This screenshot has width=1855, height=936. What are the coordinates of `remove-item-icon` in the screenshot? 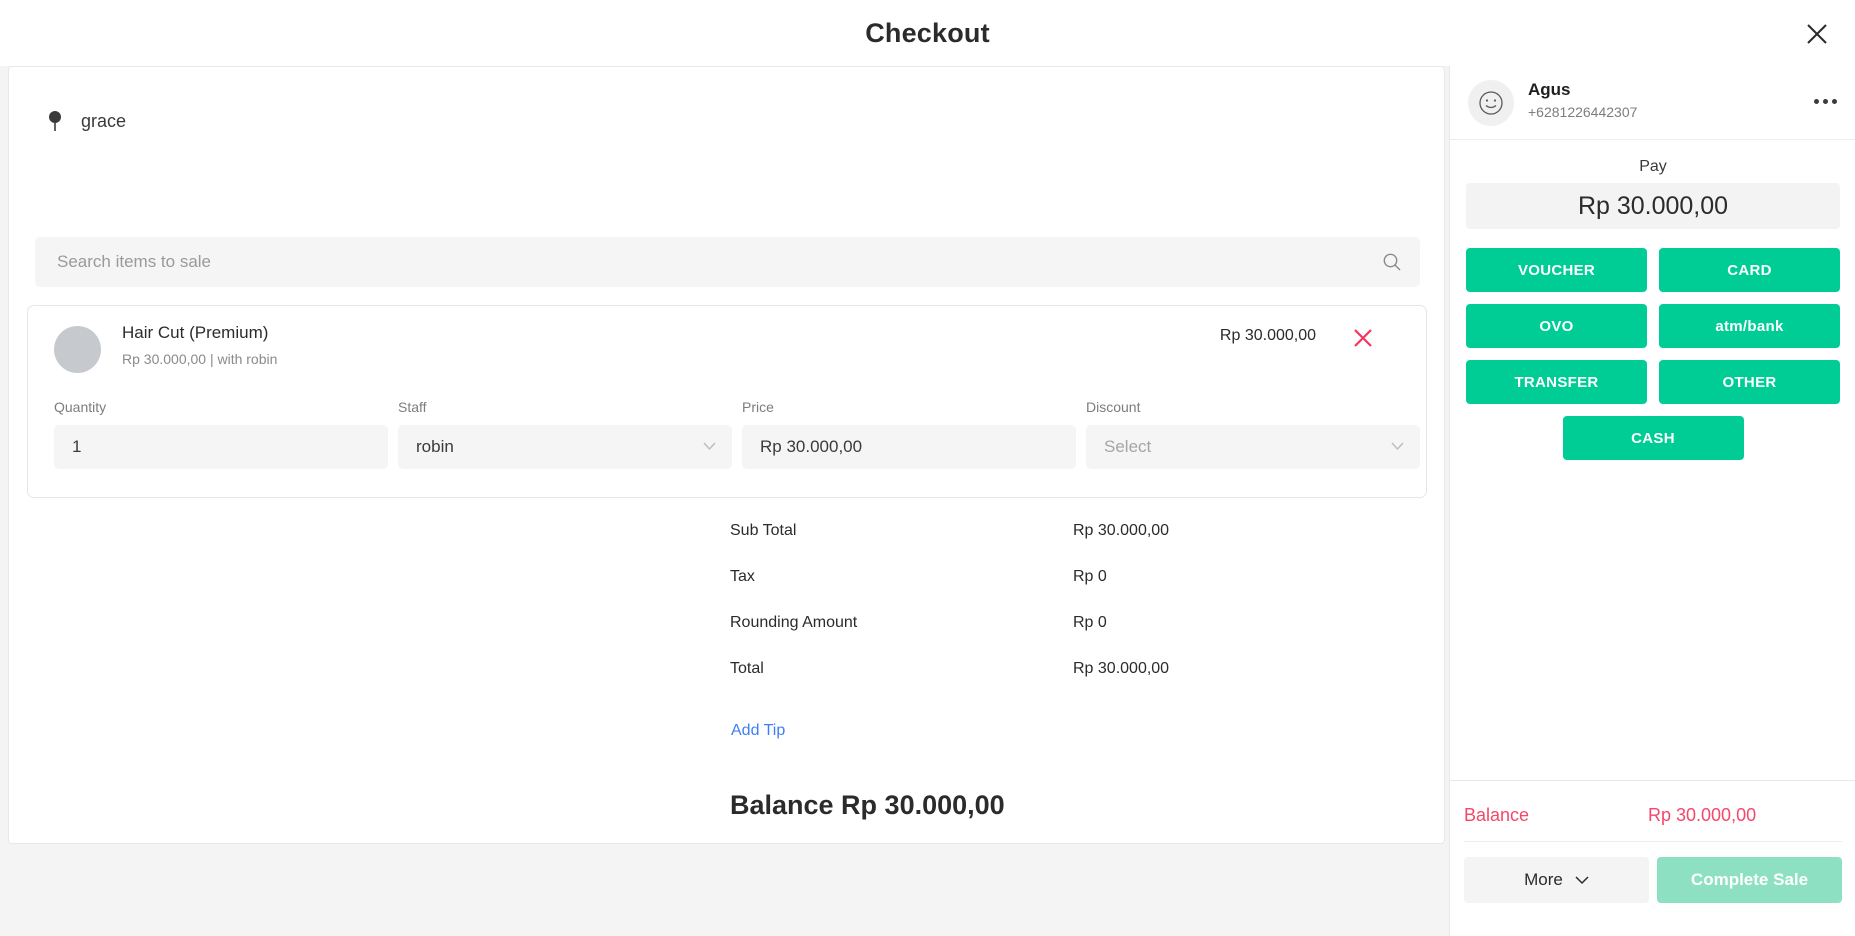 It's located at (1363, 338).